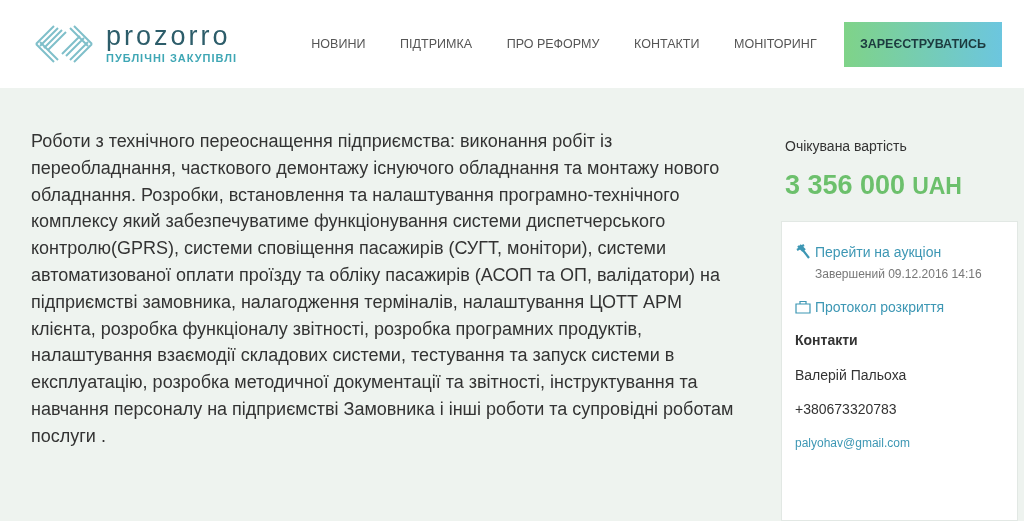 The height and width of the screenshot is (521, 1024). What do you see at coordinates (937, 186) in the screenshot?
I see `currency: UAH` at bounding box center [937, 186].